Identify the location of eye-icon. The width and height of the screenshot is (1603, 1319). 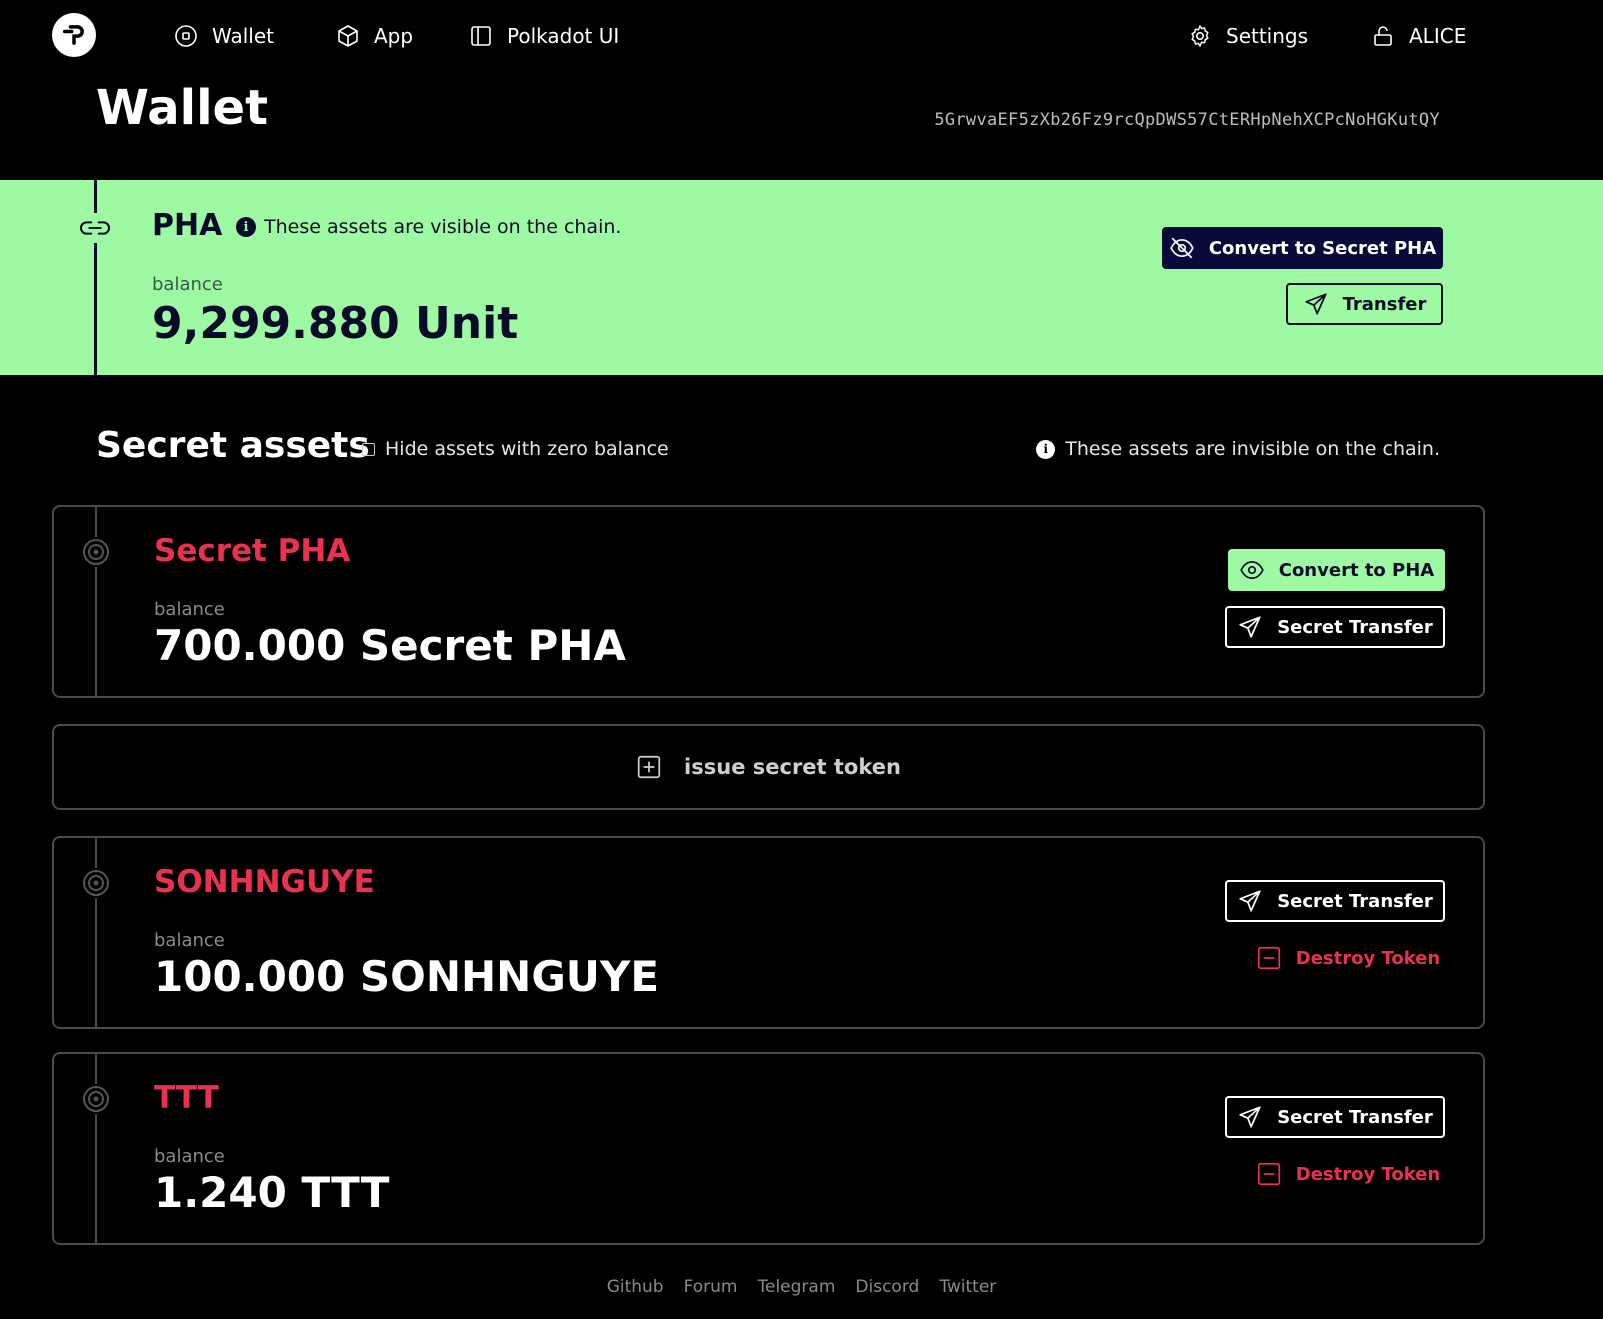
(1251, 570).